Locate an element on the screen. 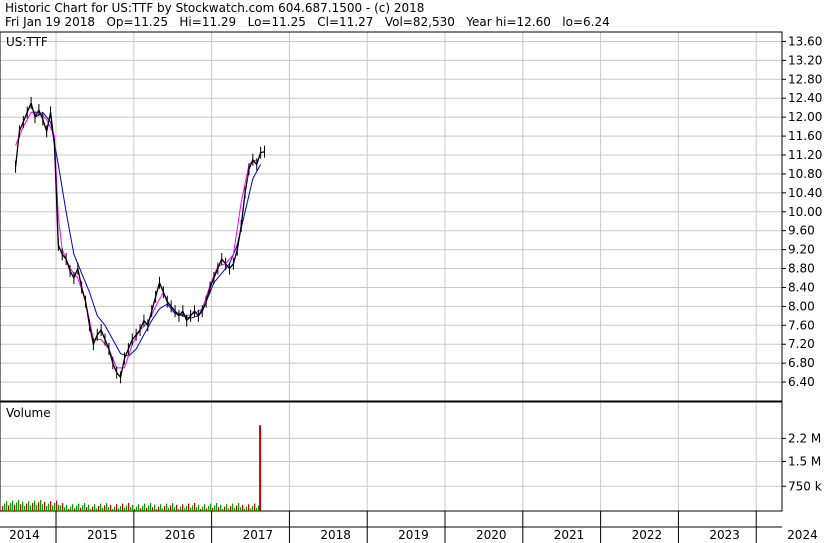 This screenshot has height=543, width=830. price-tick-label: 7.60 is located at coordinates (801, 325).